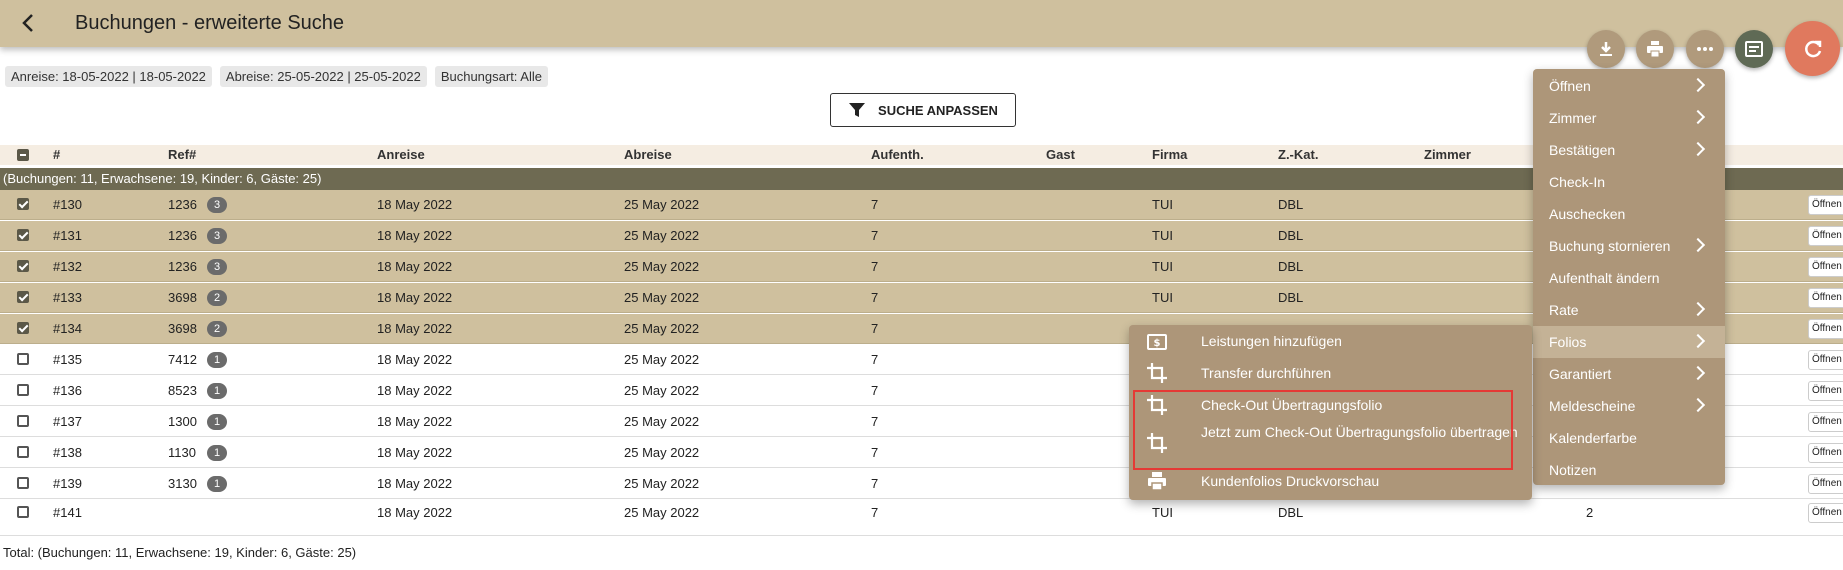 The width and height of the screenshot is (1843, 570). What do you see at coordinates (182, 297) in the screenshot?
I see `cell-ref: 3698` at bounding box center [182, 297].